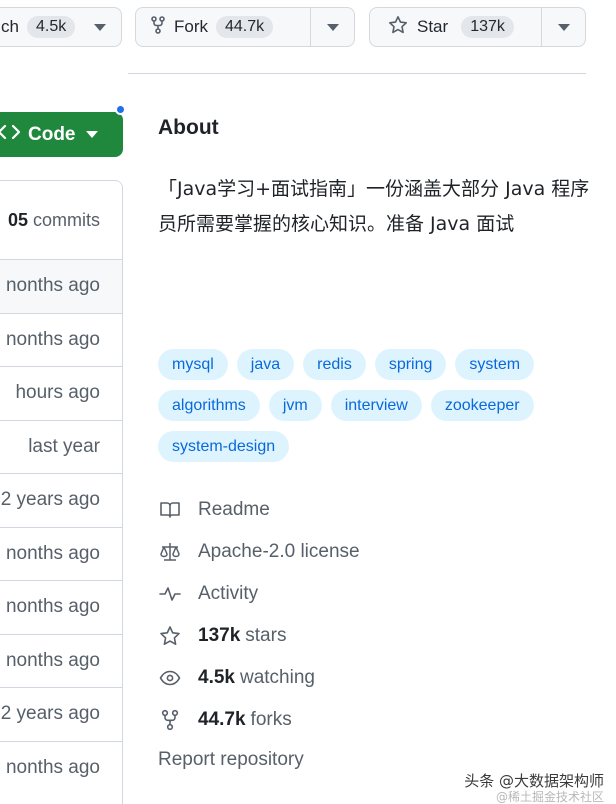 This screenshot has width=616, height=804. What do you see at coordinates (234, 509) in the screenshot?
I see `readme-label: Readme` at bounding box center [234, 509].